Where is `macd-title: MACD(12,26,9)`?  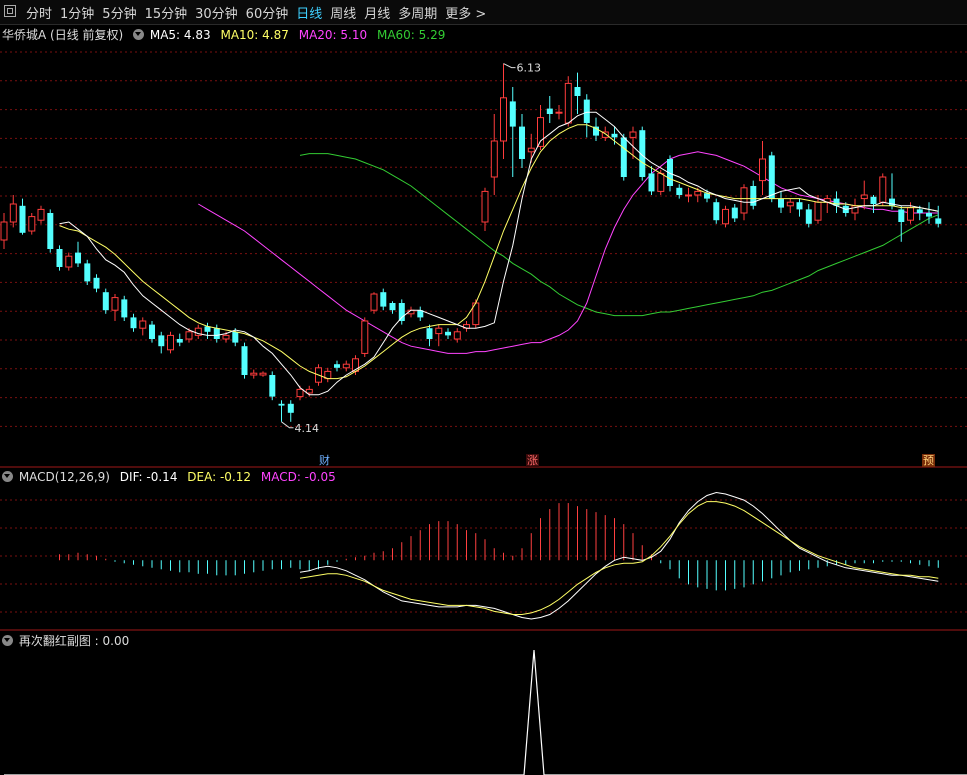
macd-title: MACD(12,26,9) is located at coordinates (64, 477).